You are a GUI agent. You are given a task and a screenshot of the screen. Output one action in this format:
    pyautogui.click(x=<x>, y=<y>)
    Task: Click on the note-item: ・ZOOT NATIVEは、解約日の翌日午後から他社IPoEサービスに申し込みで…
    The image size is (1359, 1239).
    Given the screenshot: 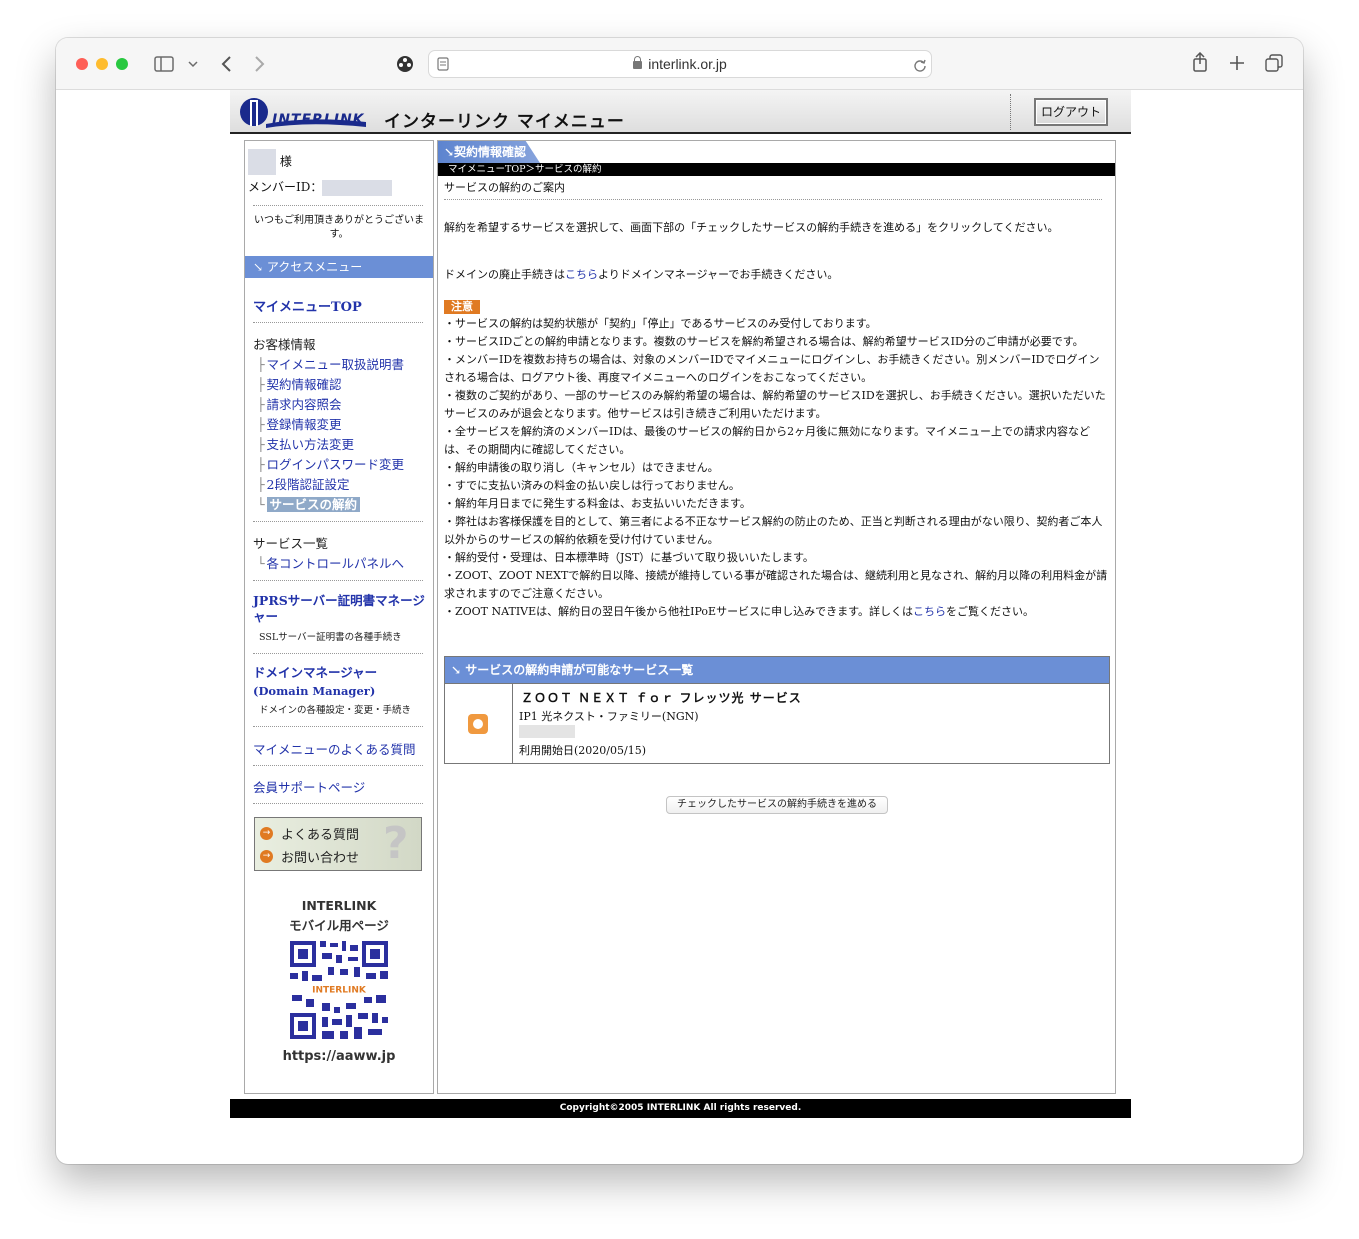 What is the action you would take?
    pyautogui.click(x=739, y=611)
    